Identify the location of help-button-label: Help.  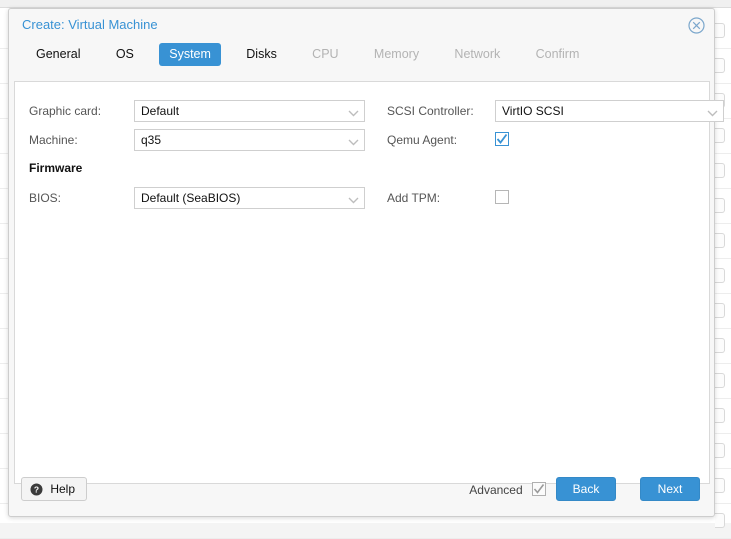
(63, 489).